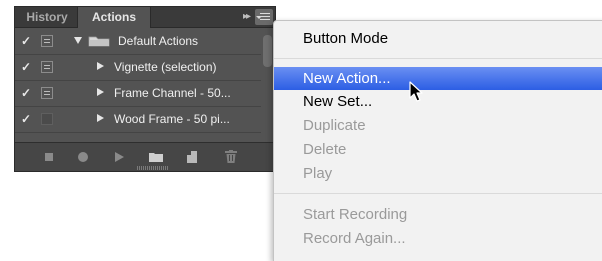 The width and height of the screenshot is (602, 261). What do you see at coordinates (156, 157) in the screenshot?
I see `new-set-icon` at bounding box center [156, 157].